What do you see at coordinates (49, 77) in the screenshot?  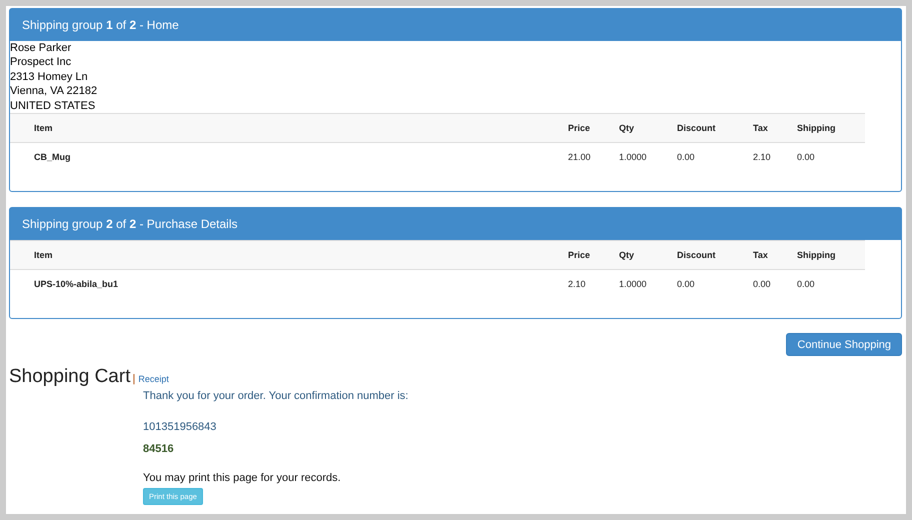 I see `address-line: 2313 Homey Ln` at bounding box center [49, 77].